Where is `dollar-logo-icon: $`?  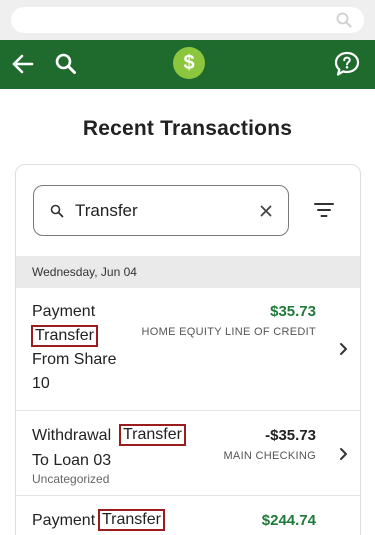 dollar-logo-icon: $ is located at coordinates (189, 63).